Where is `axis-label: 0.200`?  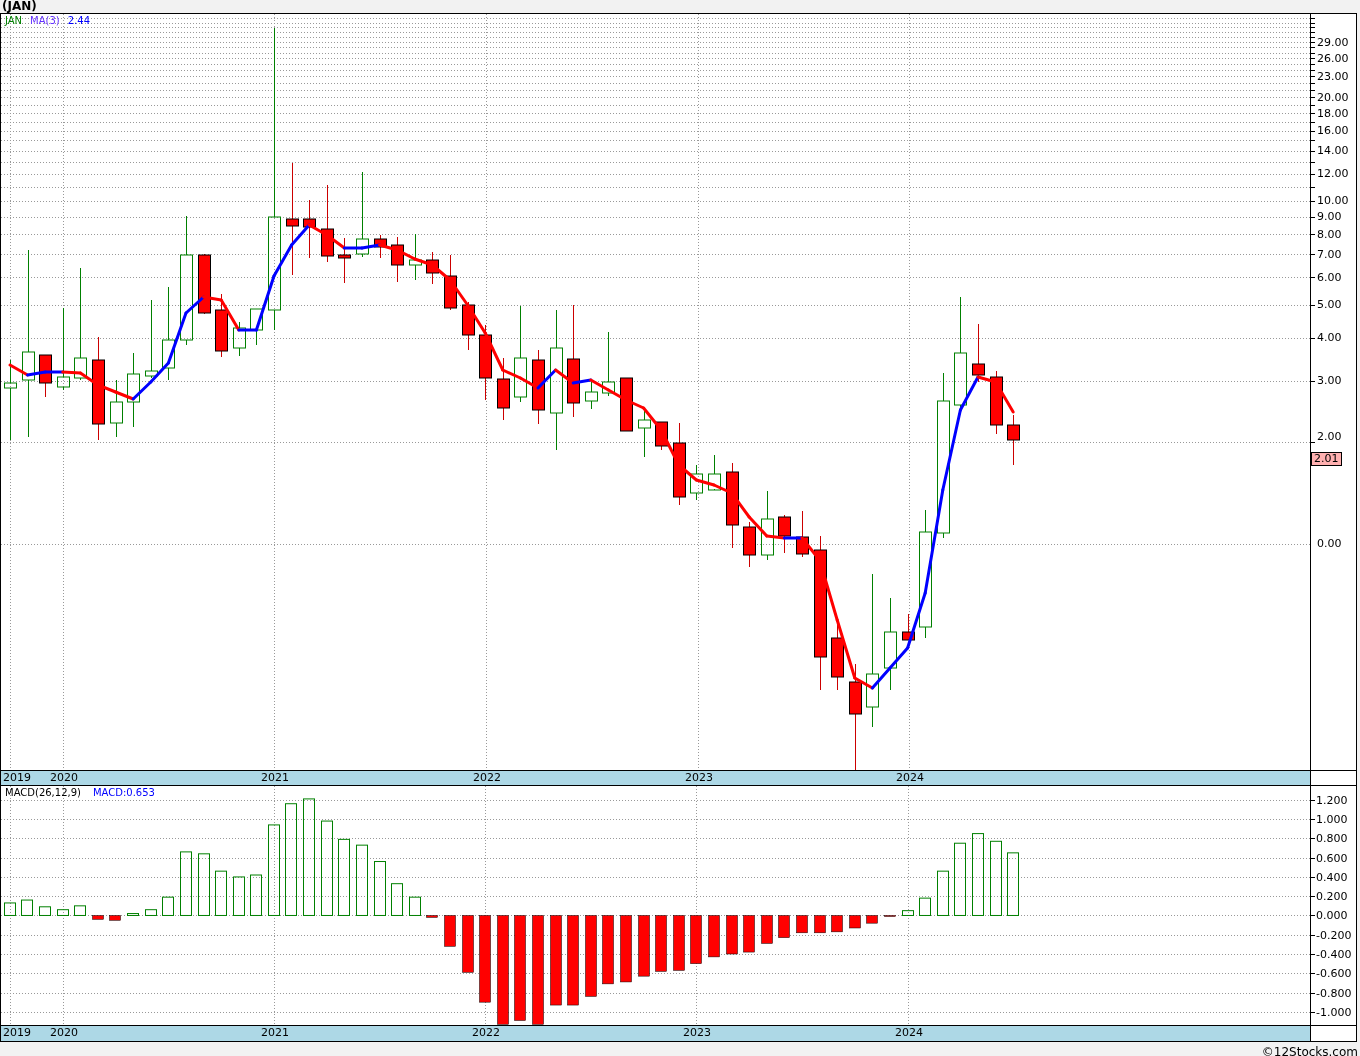
axis-label: 0.200 is located at coordinates (1332, 896).